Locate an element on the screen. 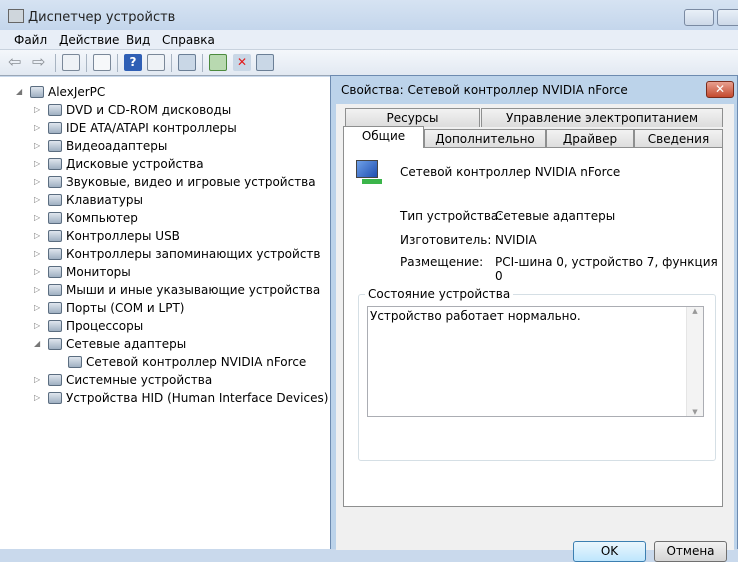  tree-item-label: Компьютер is located at coordinates (102, 218).